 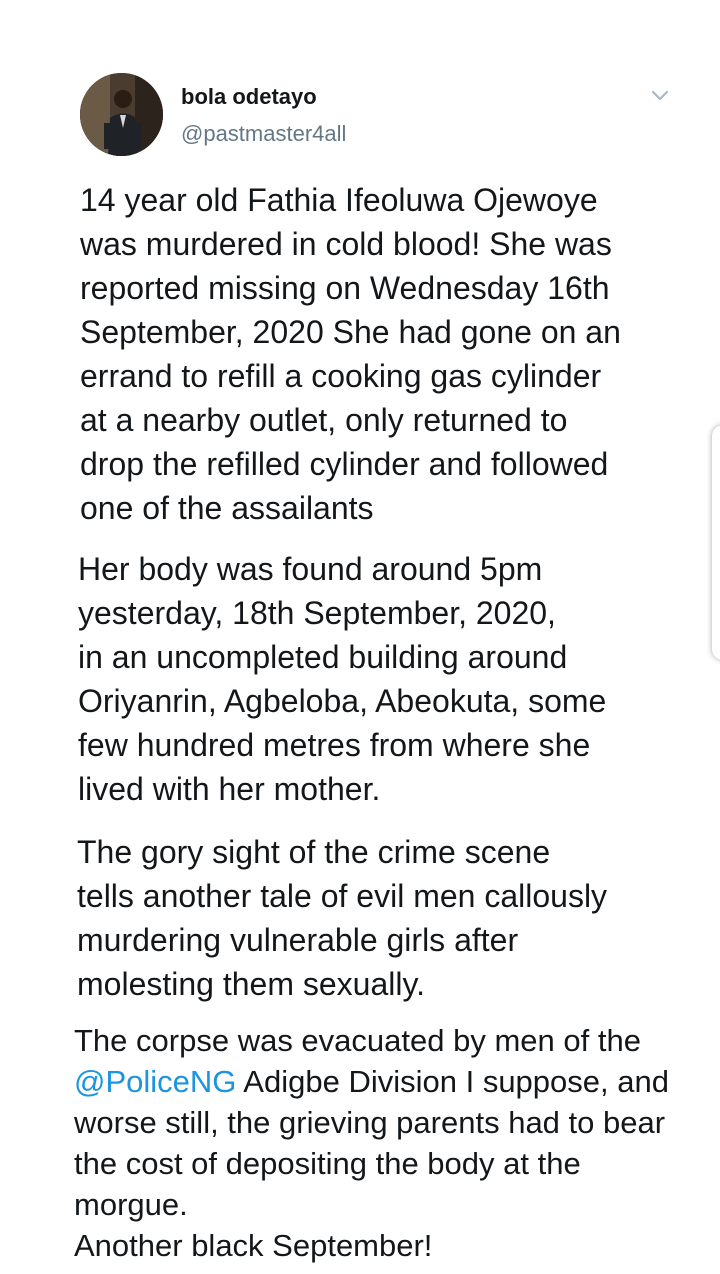 What do you see at coordinates (344, 464) in the screenshot?
I see `text-line: drop the refilled cylinder and followed` at bounding box center [344, 464].